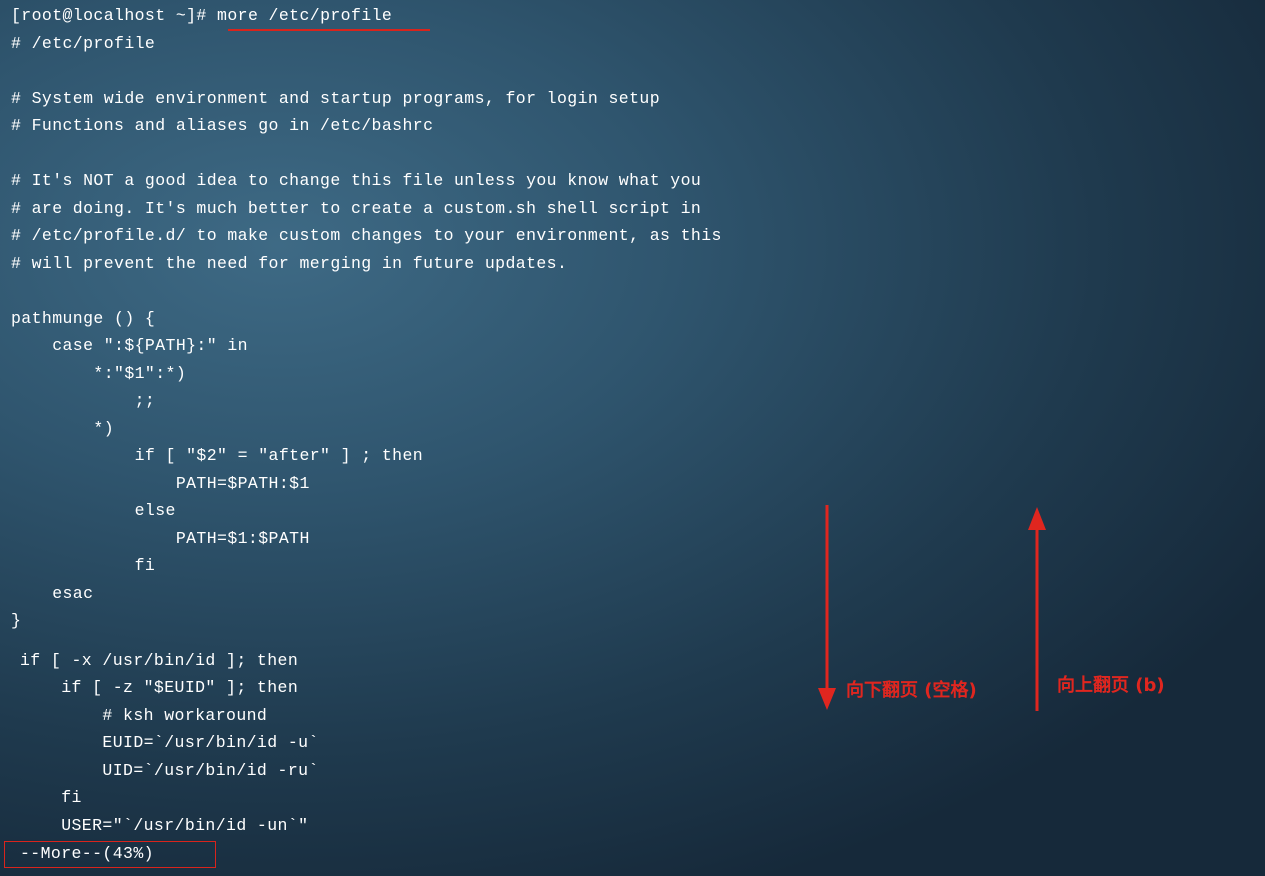  Describe the element at coordinates (1037, 609) in the screenshot. I see `arrow-up-icon` at that location.